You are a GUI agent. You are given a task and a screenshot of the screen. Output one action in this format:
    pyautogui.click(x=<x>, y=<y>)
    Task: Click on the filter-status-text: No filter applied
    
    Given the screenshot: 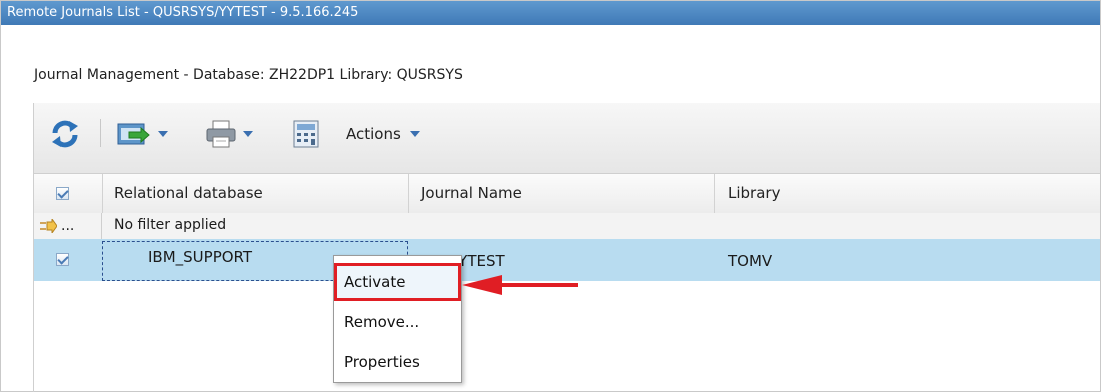 What is the action you would take?
    pyautogui.click(x=170, y=225)
    